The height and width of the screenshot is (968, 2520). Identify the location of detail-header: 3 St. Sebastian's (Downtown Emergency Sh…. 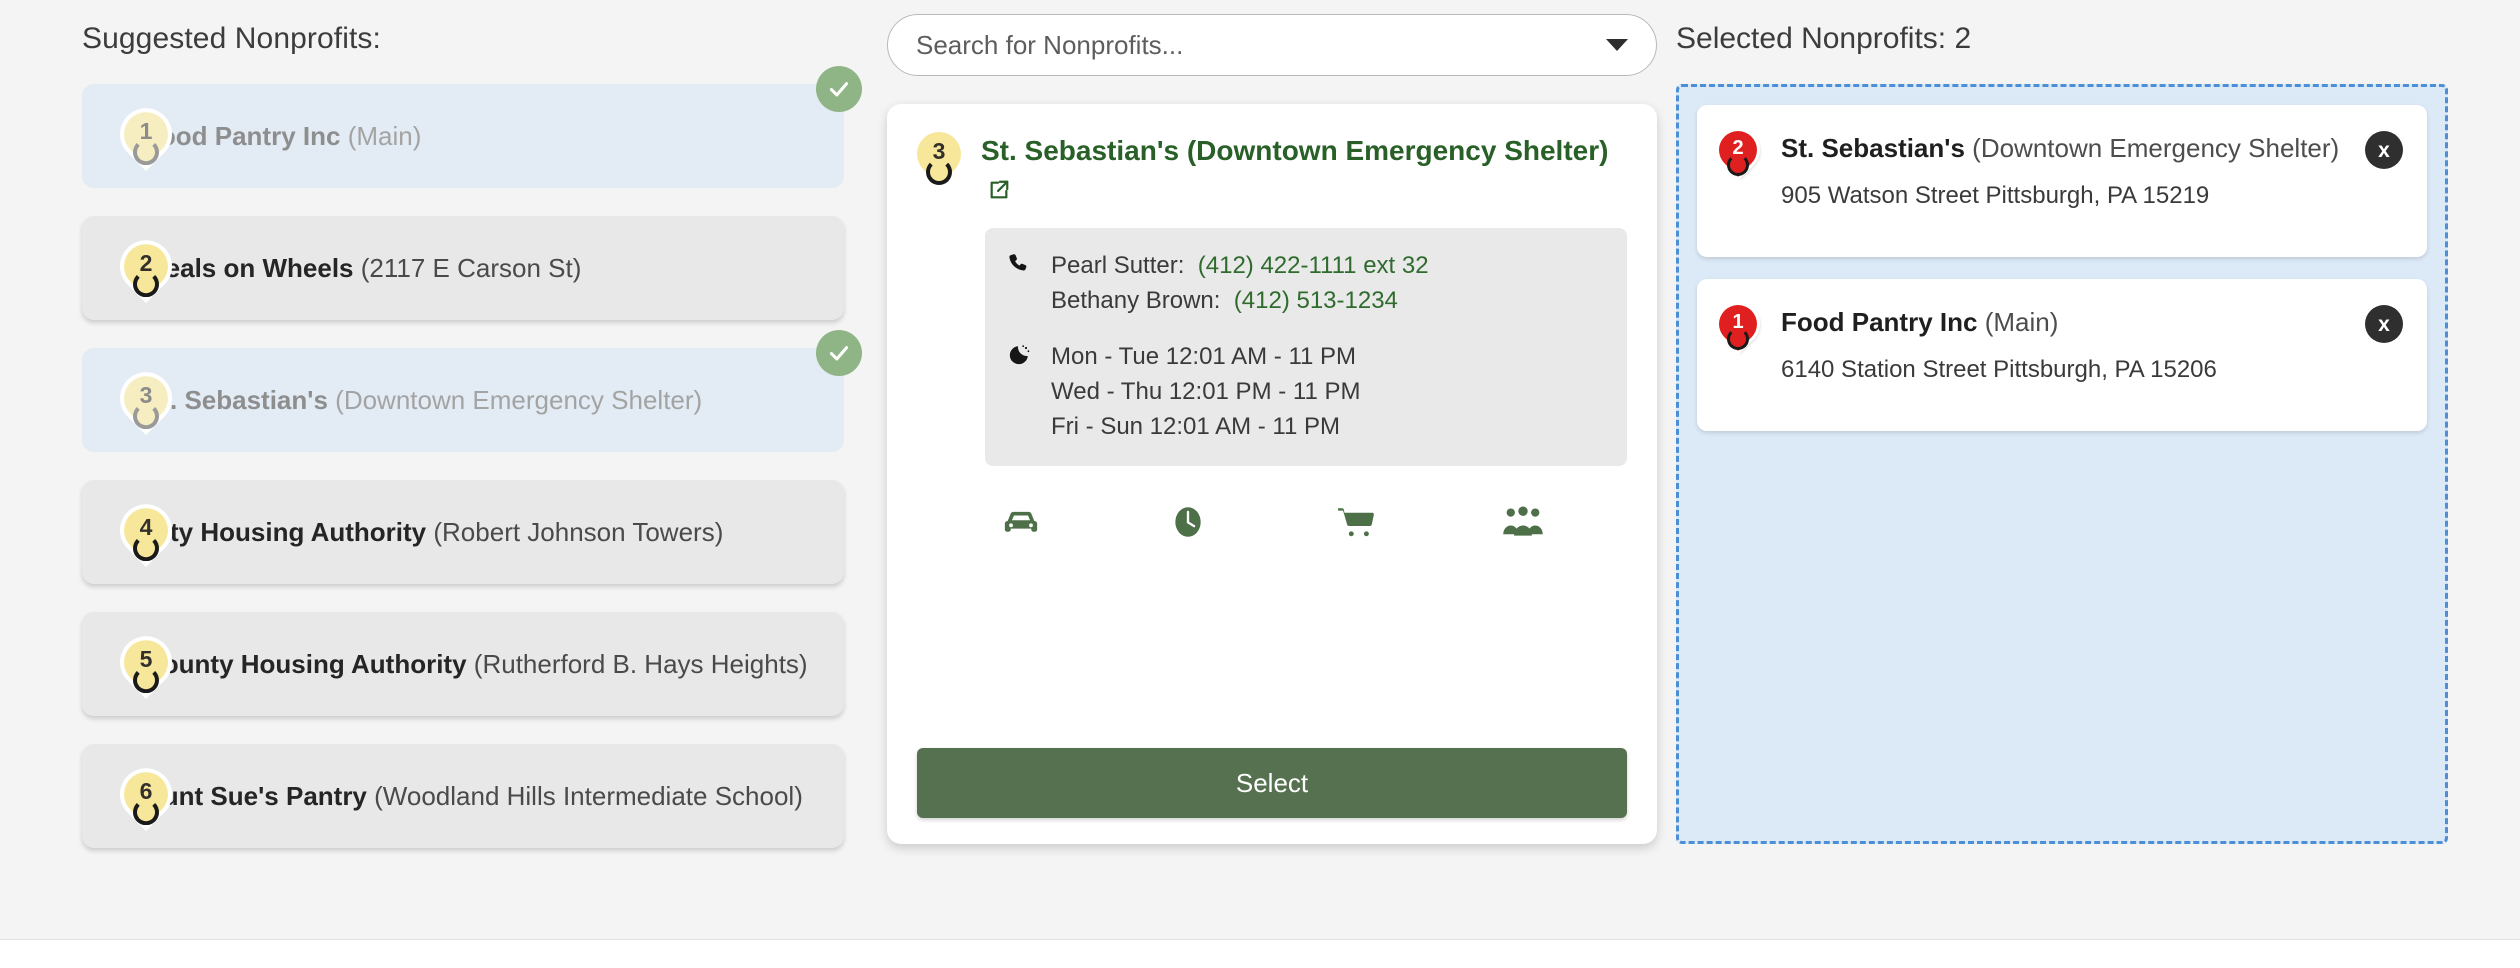
(1267, 165).